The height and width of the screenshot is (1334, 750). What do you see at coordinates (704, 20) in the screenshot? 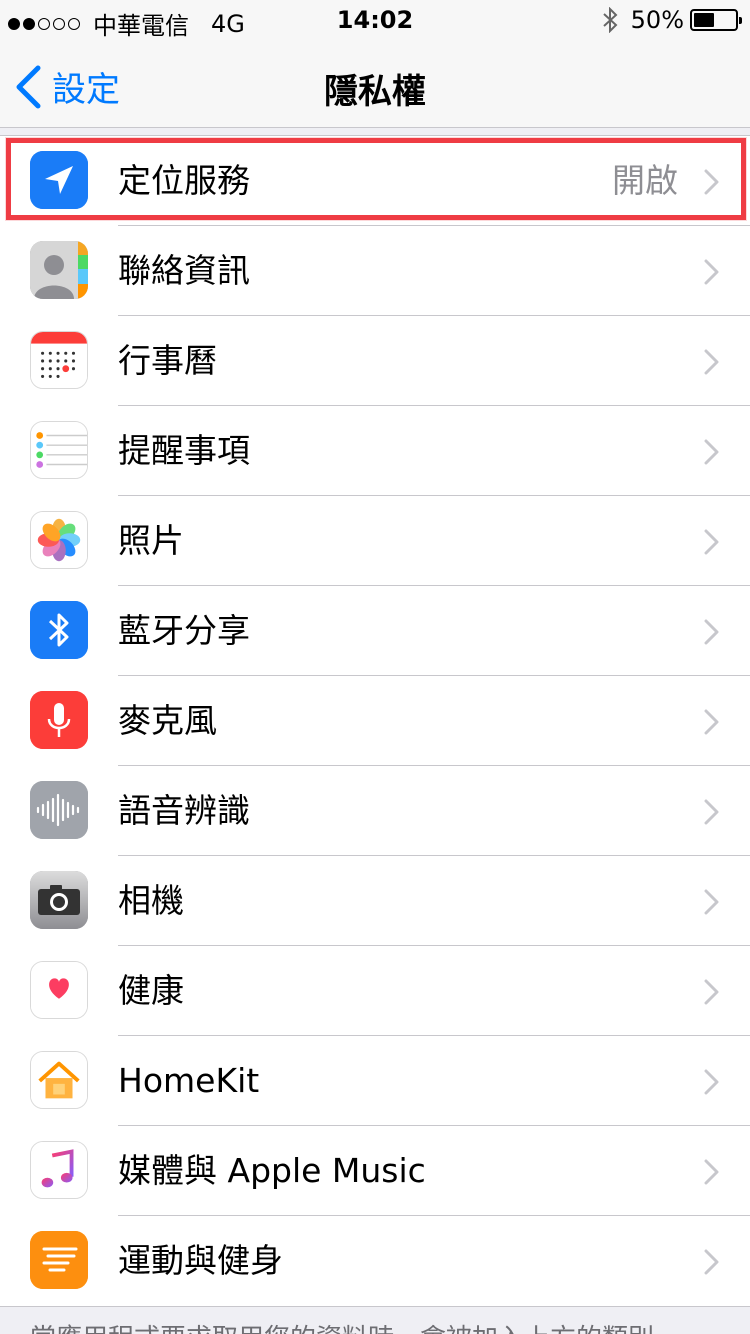
I see `battery-fill` at bounding box center [704, 20].